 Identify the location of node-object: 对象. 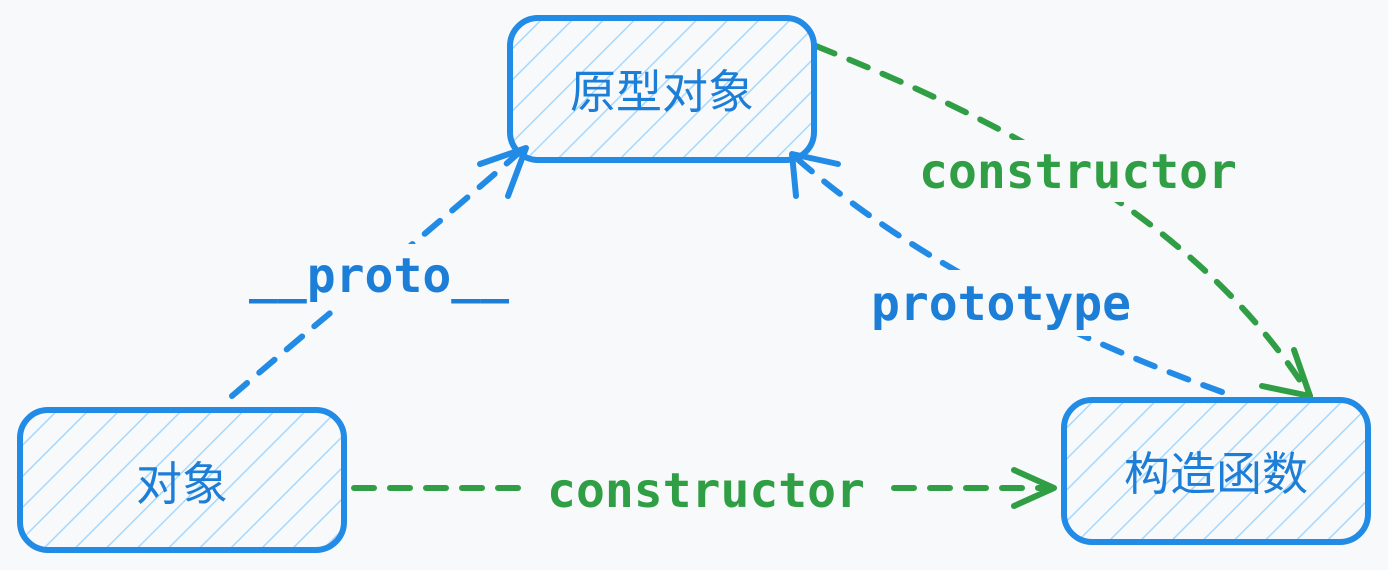
(182, 480).